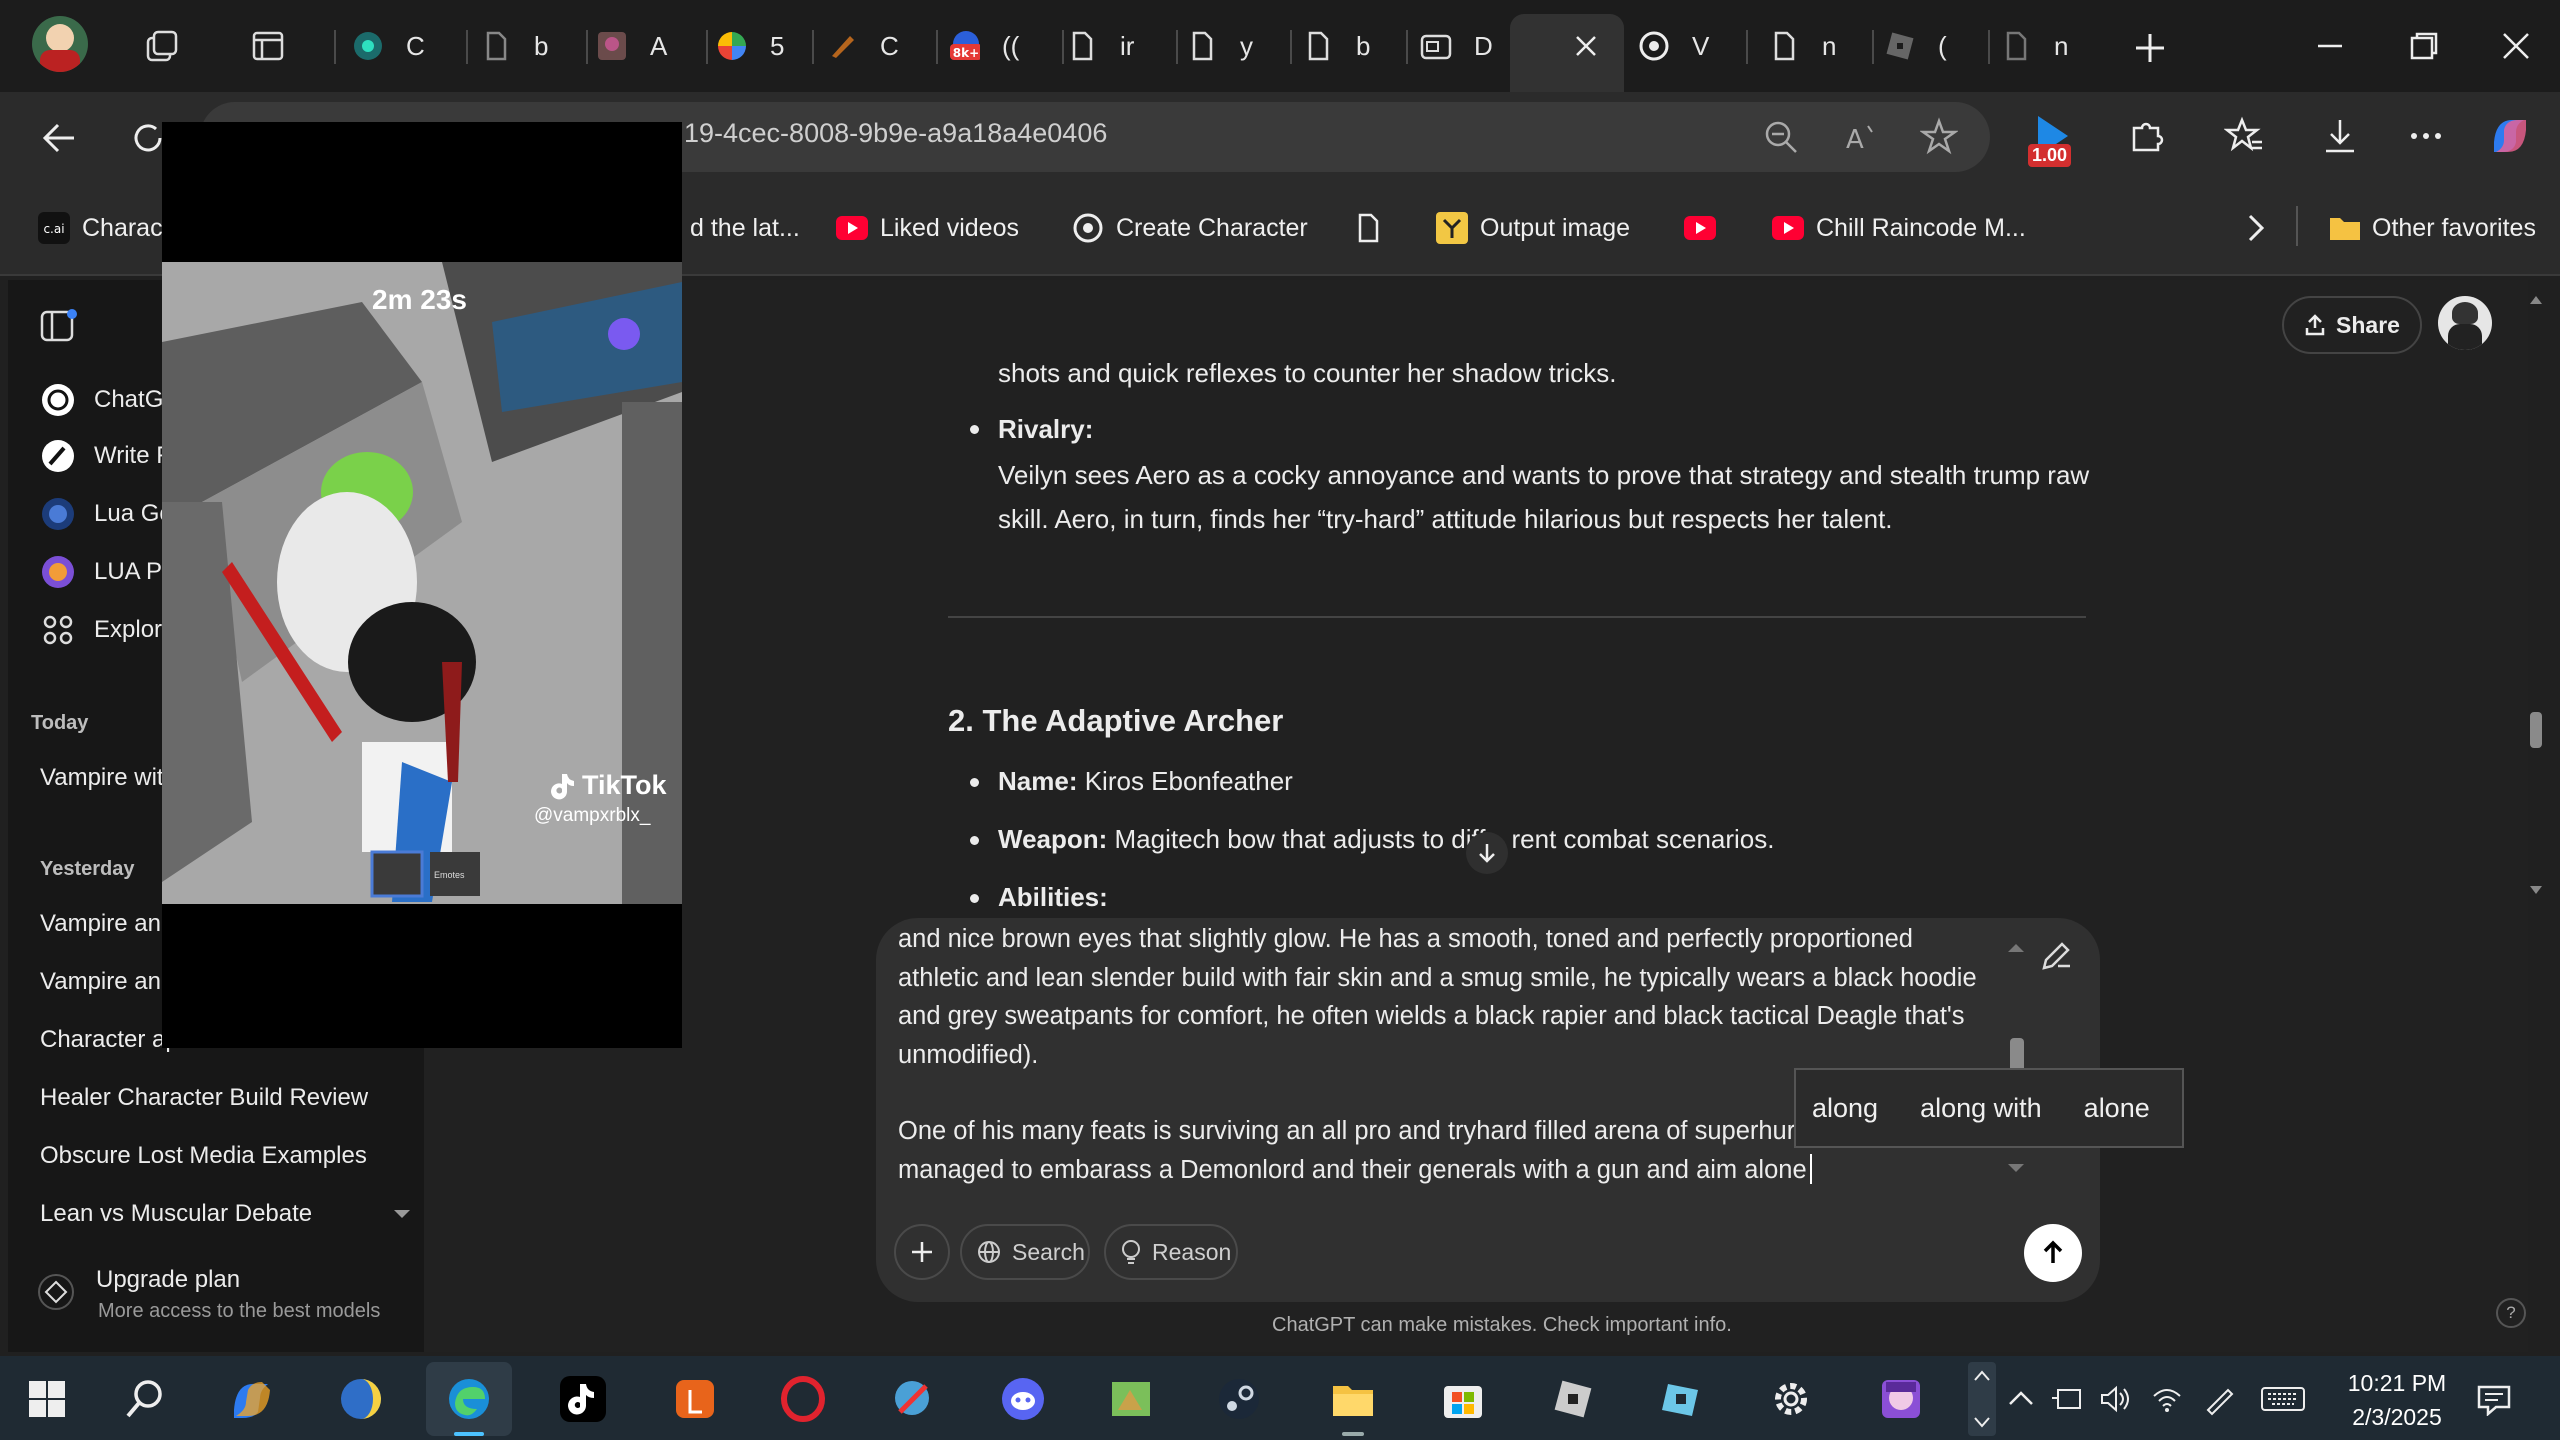 Image resolution: width=2560 pixels, height=1440 pixels. Describe the element at coordinates (56, 1292) in the screenshot. I see `upgrade-icon` at that location.